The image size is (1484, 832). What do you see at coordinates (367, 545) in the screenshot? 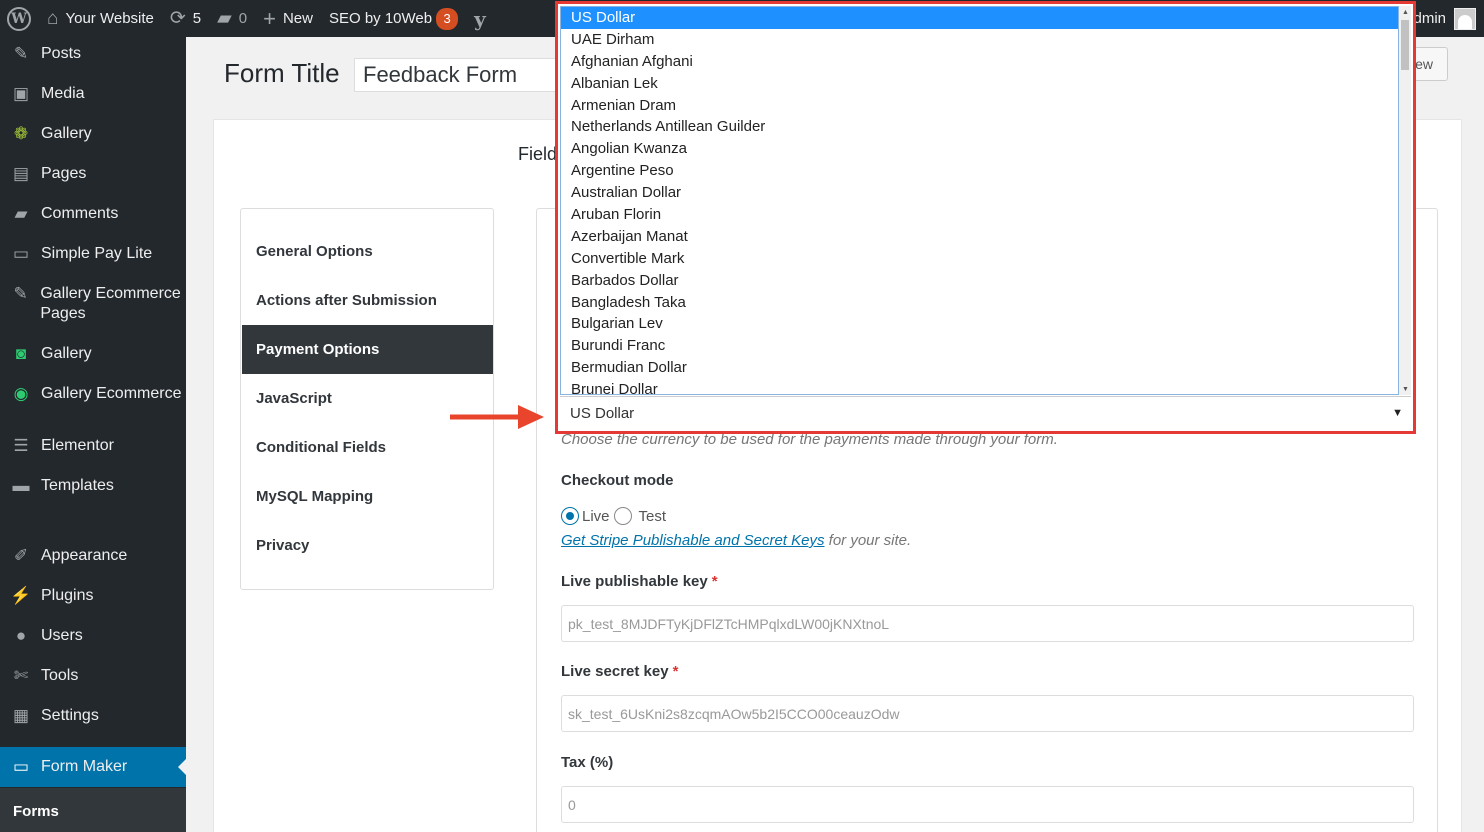
I see `nav-privacy: Privacy` at bounding box center [367, 545].